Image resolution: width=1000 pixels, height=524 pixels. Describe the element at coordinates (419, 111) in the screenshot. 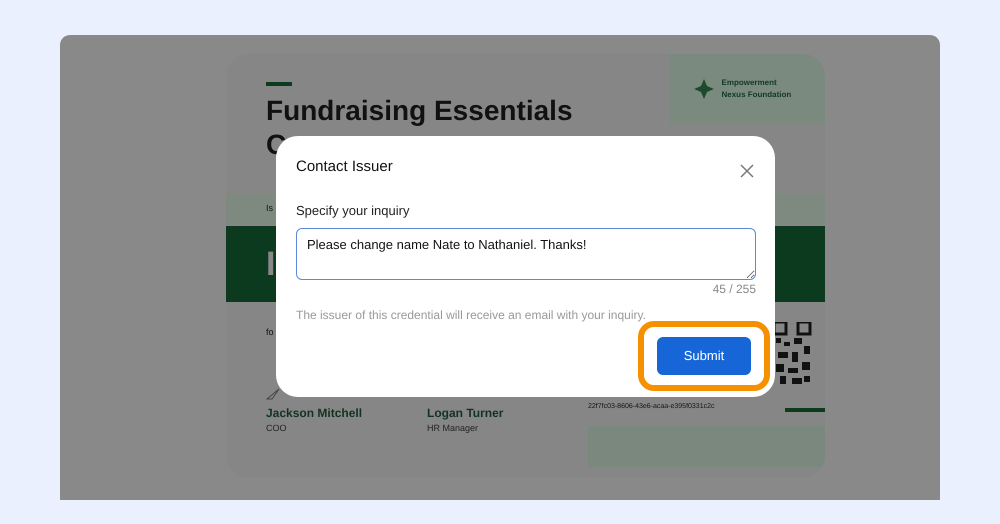

I see `certificate-title: Fundraising Essentials` at that location.